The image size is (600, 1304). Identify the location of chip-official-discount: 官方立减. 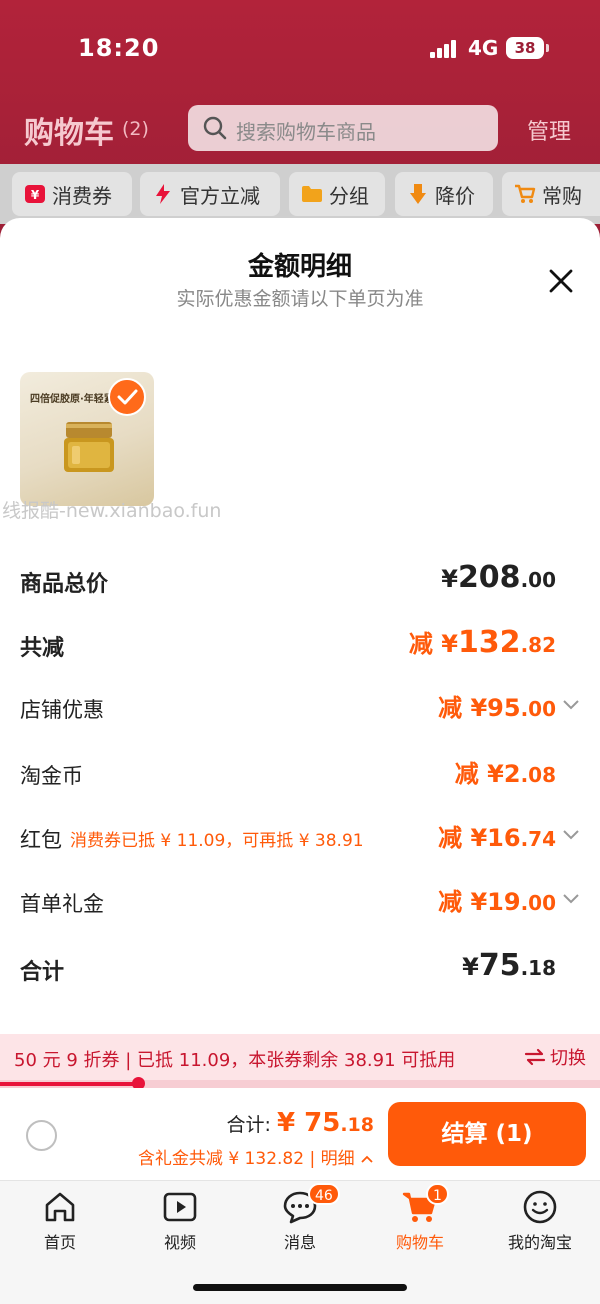
(210, 194).